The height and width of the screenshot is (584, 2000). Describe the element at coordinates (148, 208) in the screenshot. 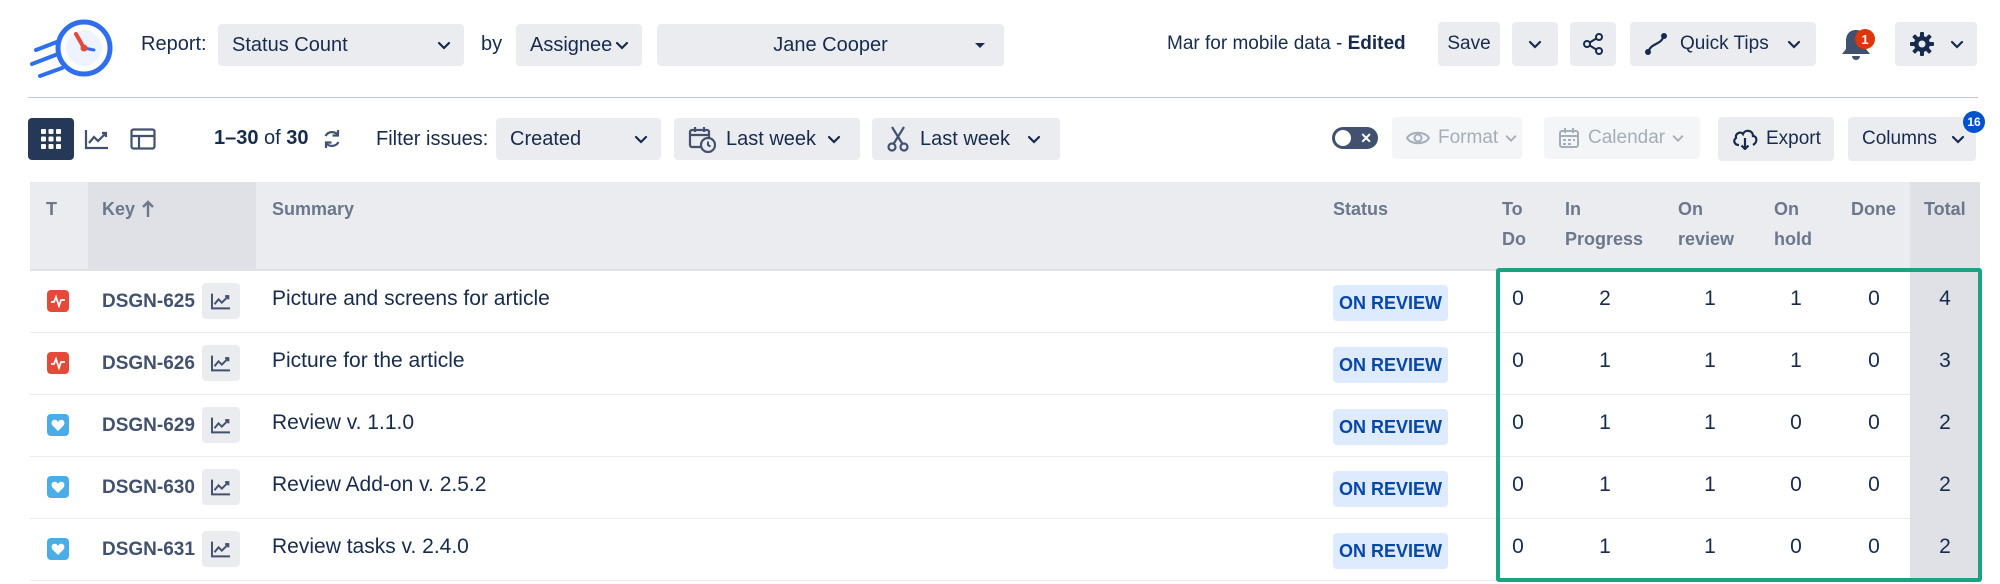

I see `sort-ascending-icon` at that location.